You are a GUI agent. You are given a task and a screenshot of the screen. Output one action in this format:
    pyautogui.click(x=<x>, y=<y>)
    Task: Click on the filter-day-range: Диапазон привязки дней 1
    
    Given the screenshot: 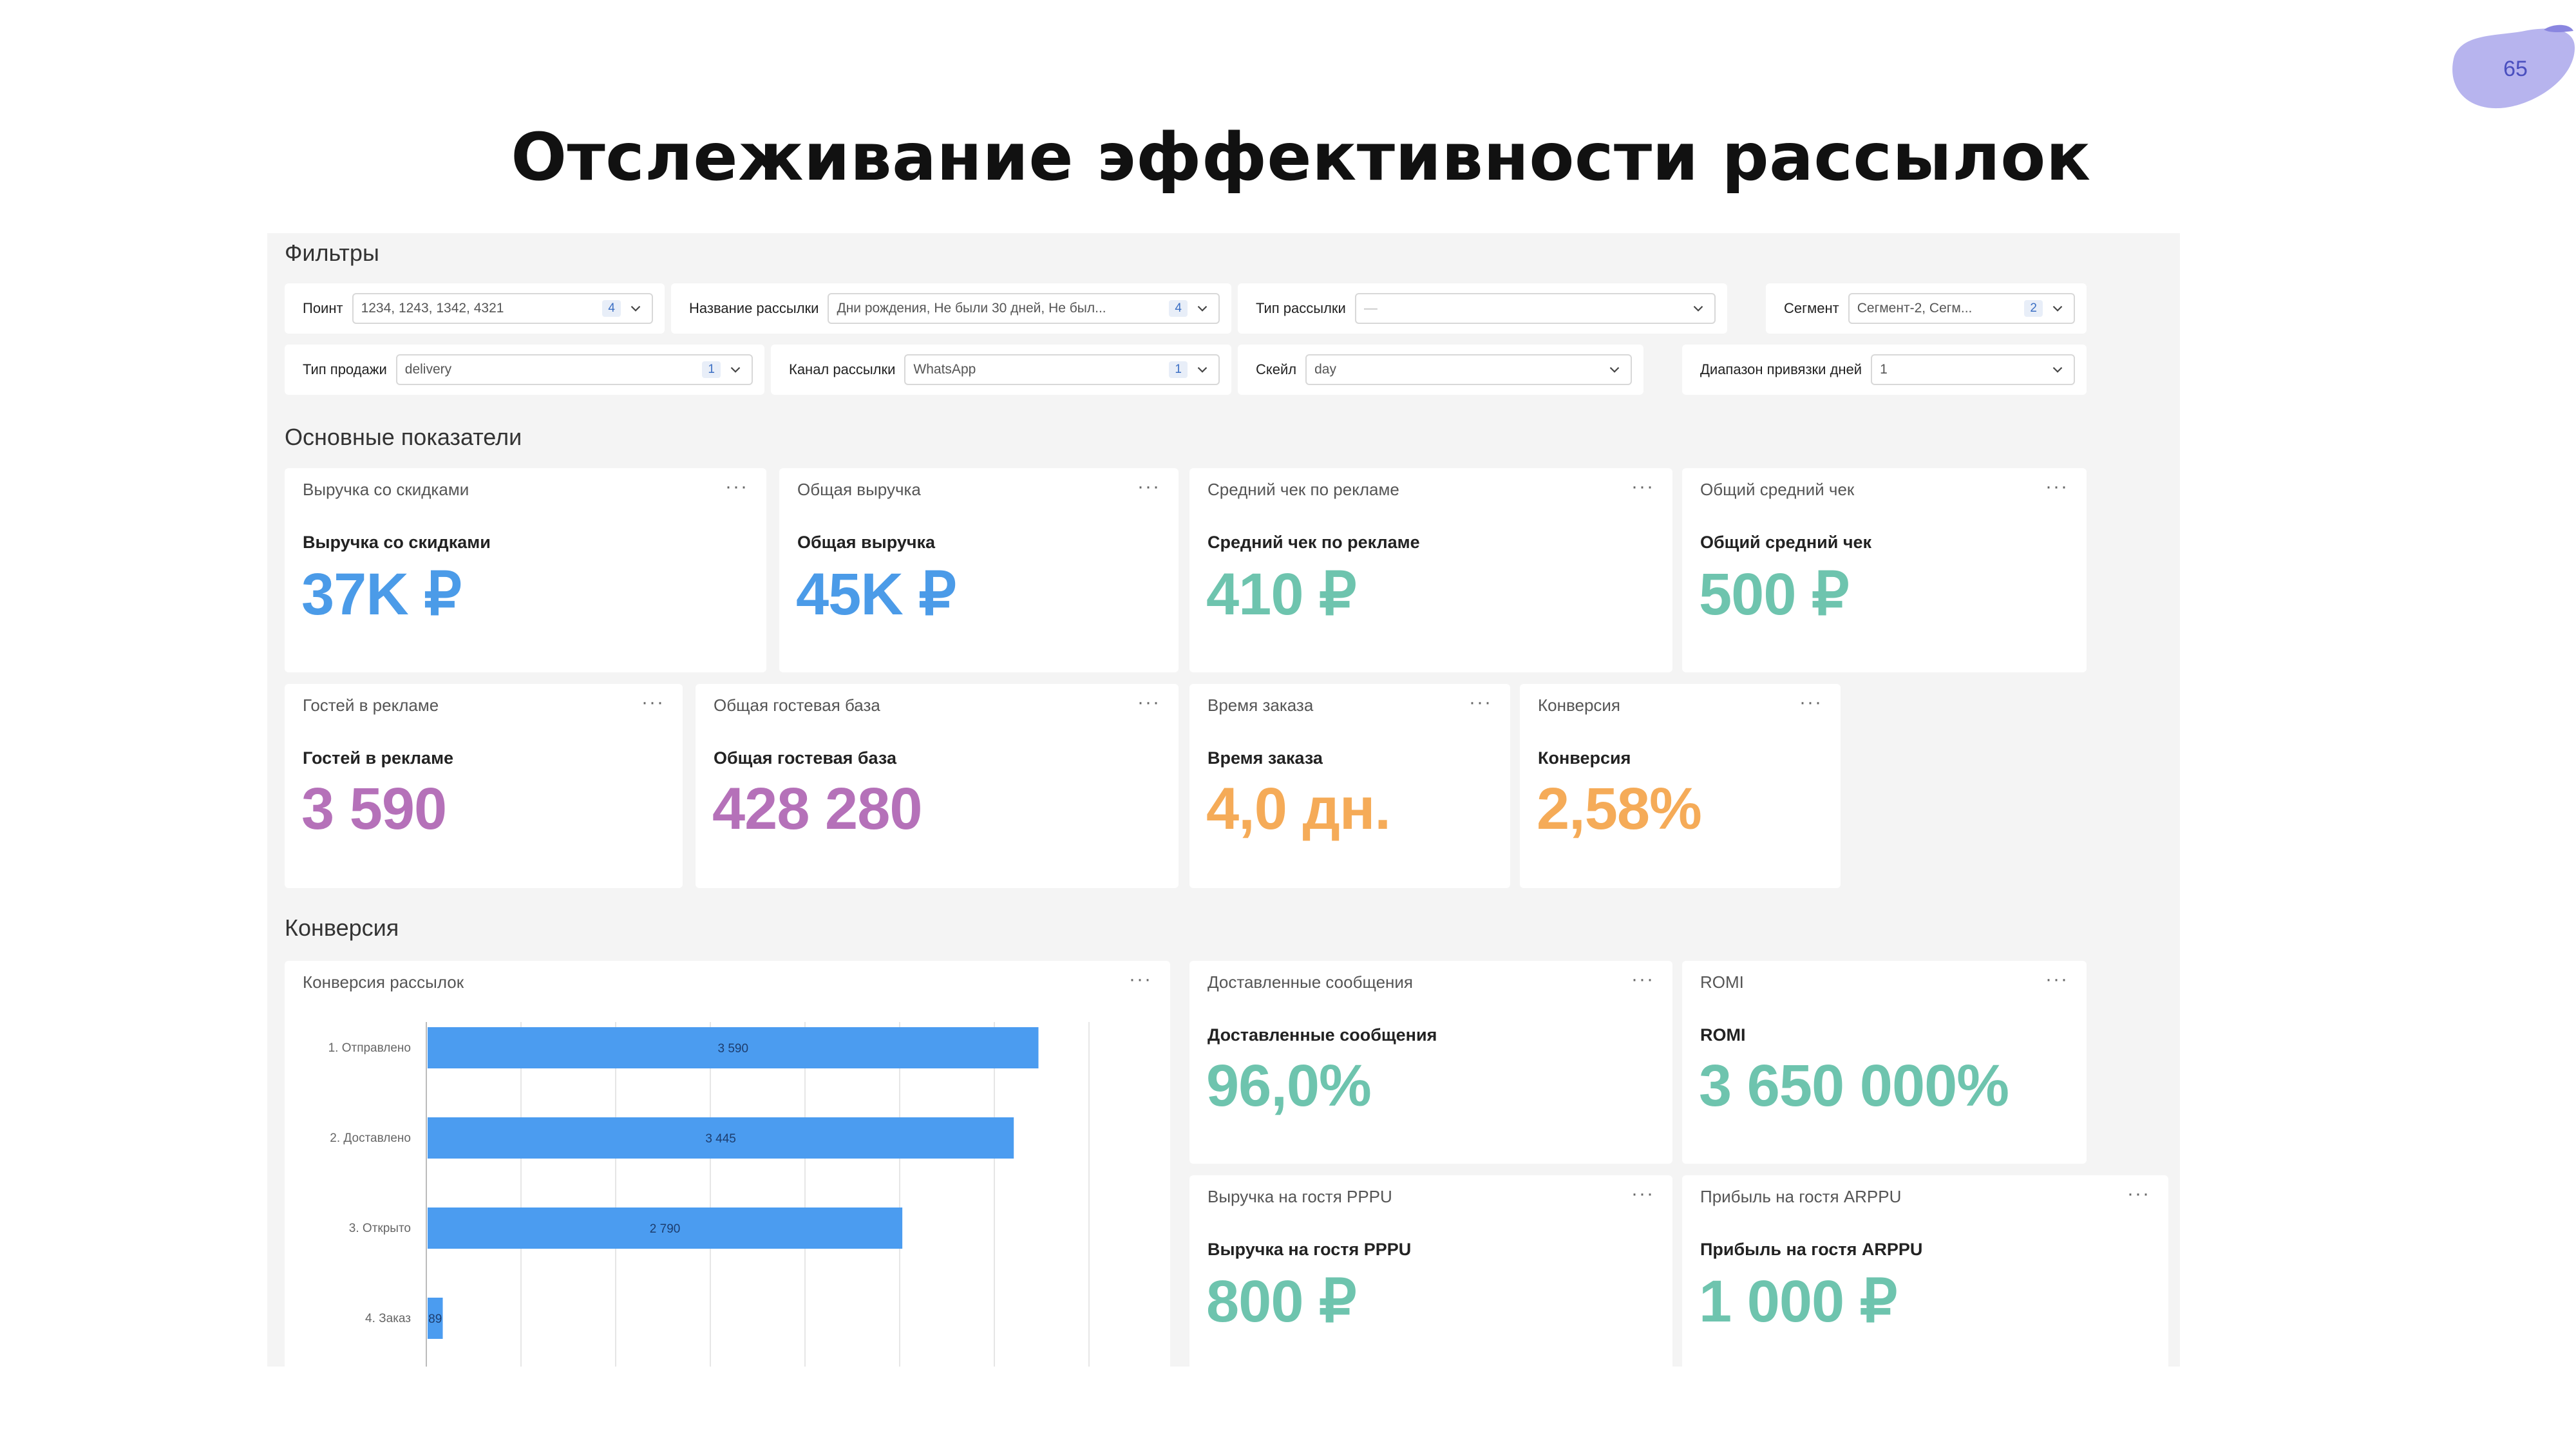 What is the action you would take?
    pyautogui.click(x=1884, y=370)
    